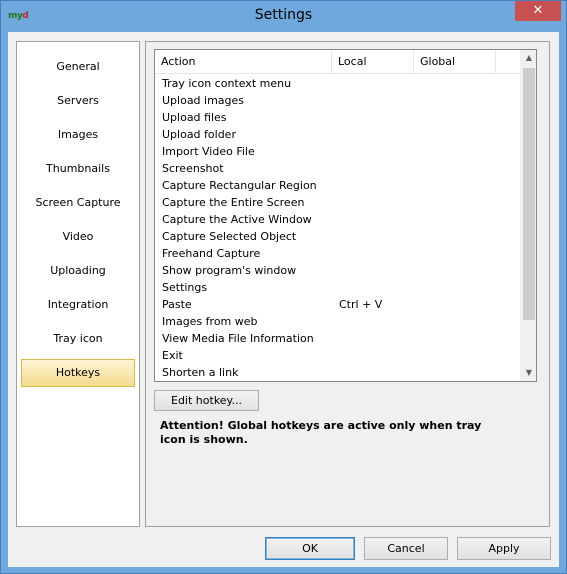  Describe the element at coordinates (208, 151) in the screenshot. I see `cell-action: Import Video File` at that location.